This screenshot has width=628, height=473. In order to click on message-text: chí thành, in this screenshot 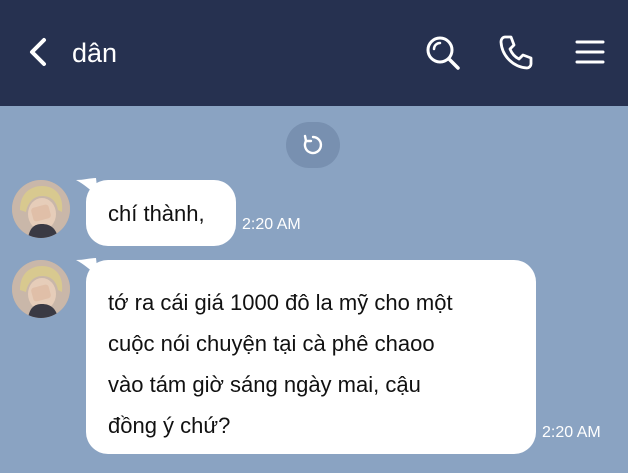, I will do `click(156, 213)`.